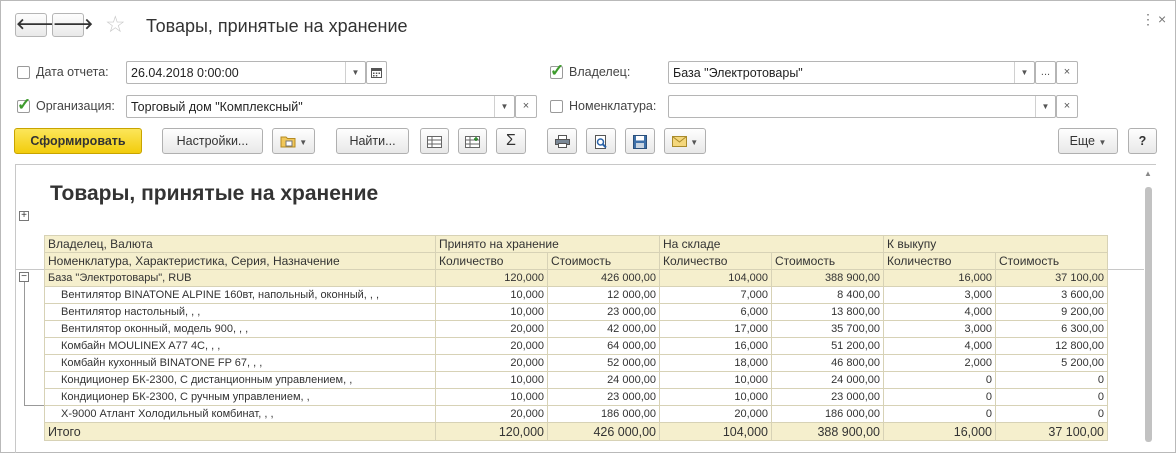  I want to click on table-row-cell: 35 700,00, so click(827, 329).